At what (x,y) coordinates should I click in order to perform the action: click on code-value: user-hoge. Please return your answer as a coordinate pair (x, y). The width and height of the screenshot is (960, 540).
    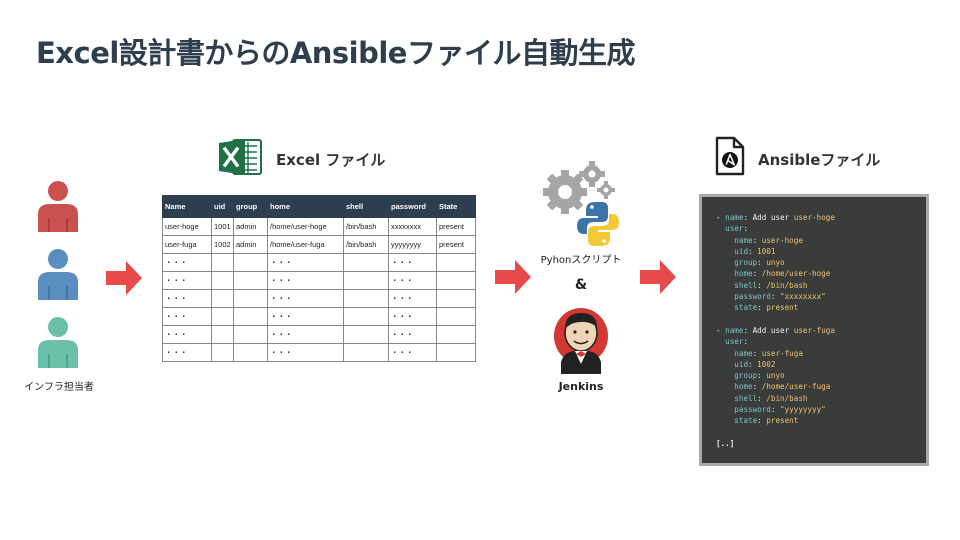
    Looking at the image, I should click on (782, 240).